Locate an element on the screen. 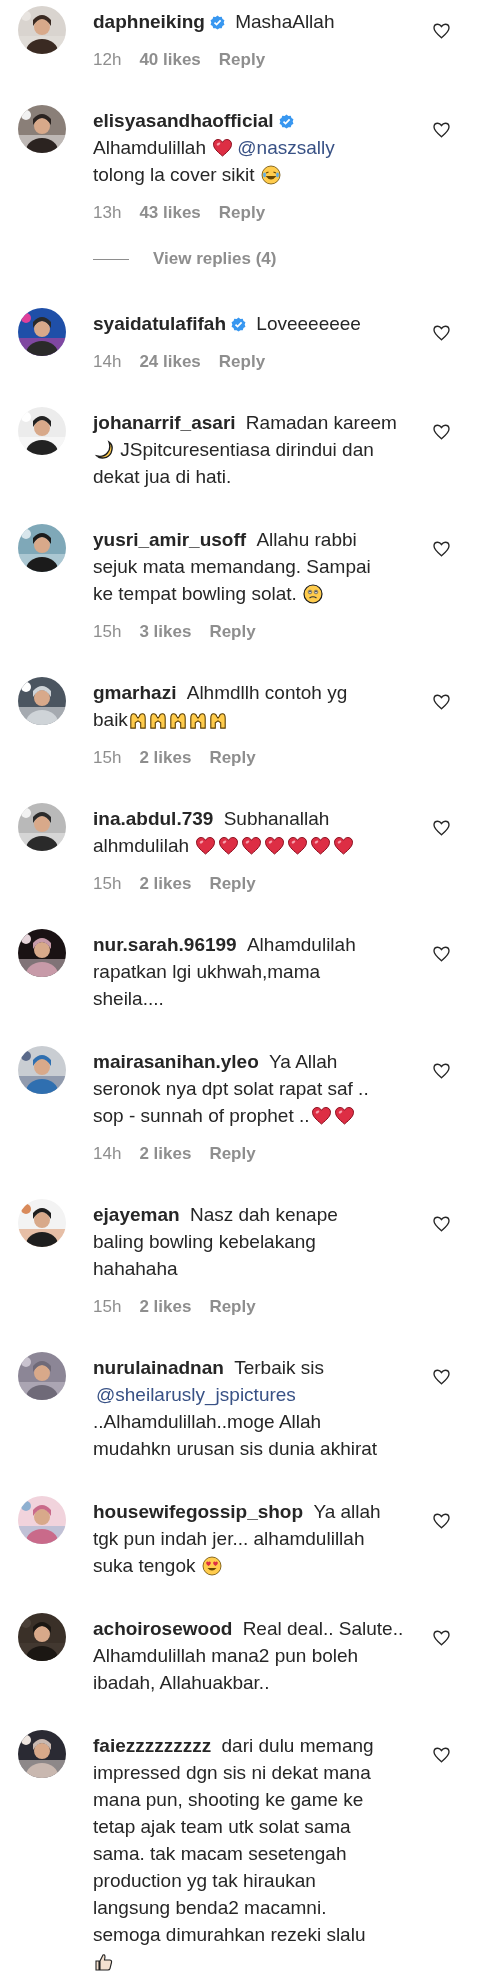  view-replies-button: View replies (4) is located at coordinates (215, 259).